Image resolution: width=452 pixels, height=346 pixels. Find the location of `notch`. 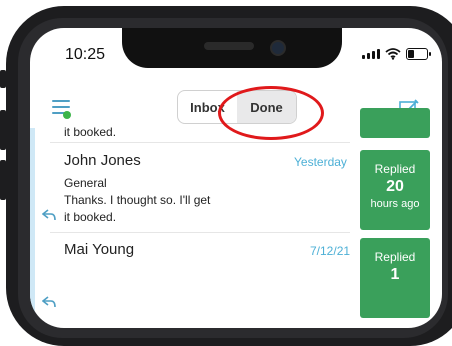

notch is located at coordinates (232, 48).